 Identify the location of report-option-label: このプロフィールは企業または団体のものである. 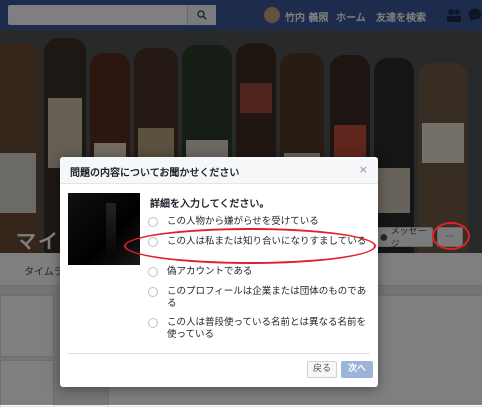
(267, 297).